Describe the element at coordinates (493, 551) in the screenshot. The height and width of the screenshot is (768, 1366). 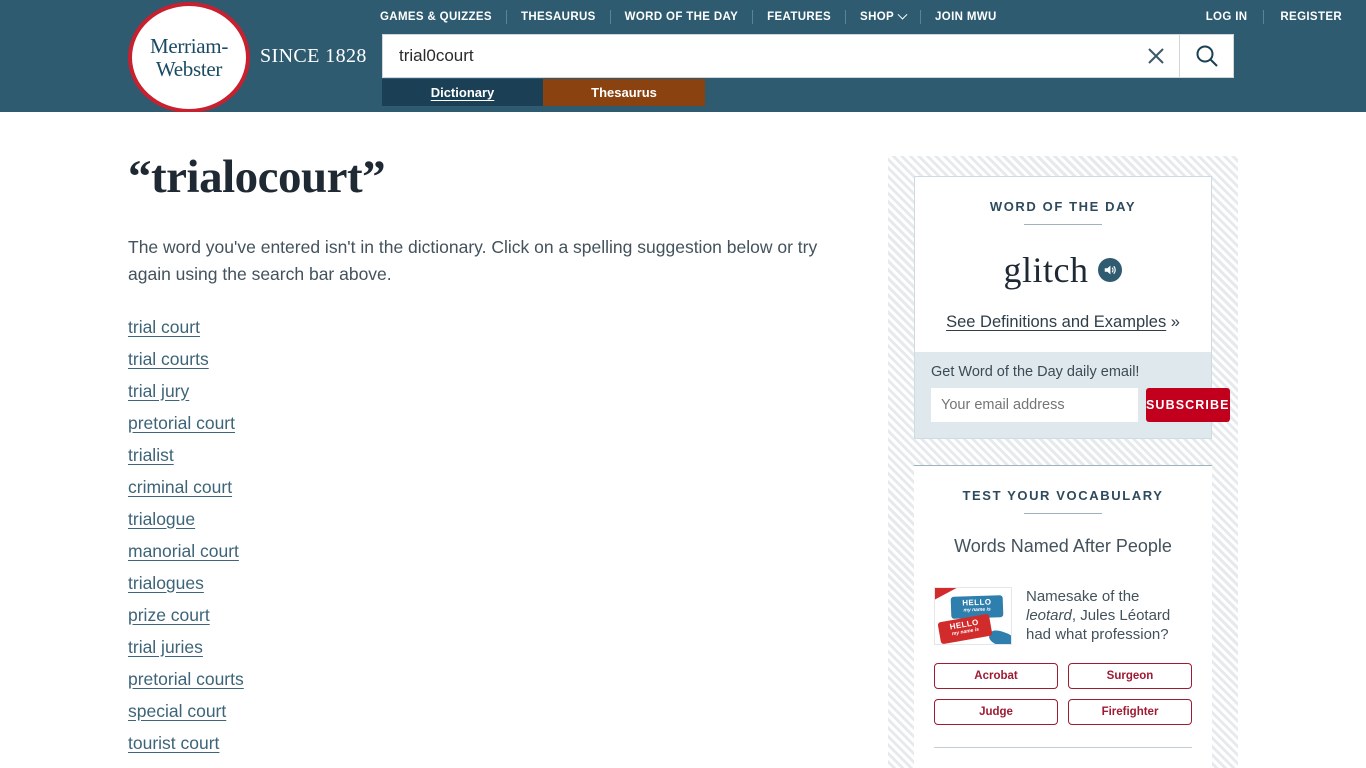
I see `list-item: manorial court` at that location.